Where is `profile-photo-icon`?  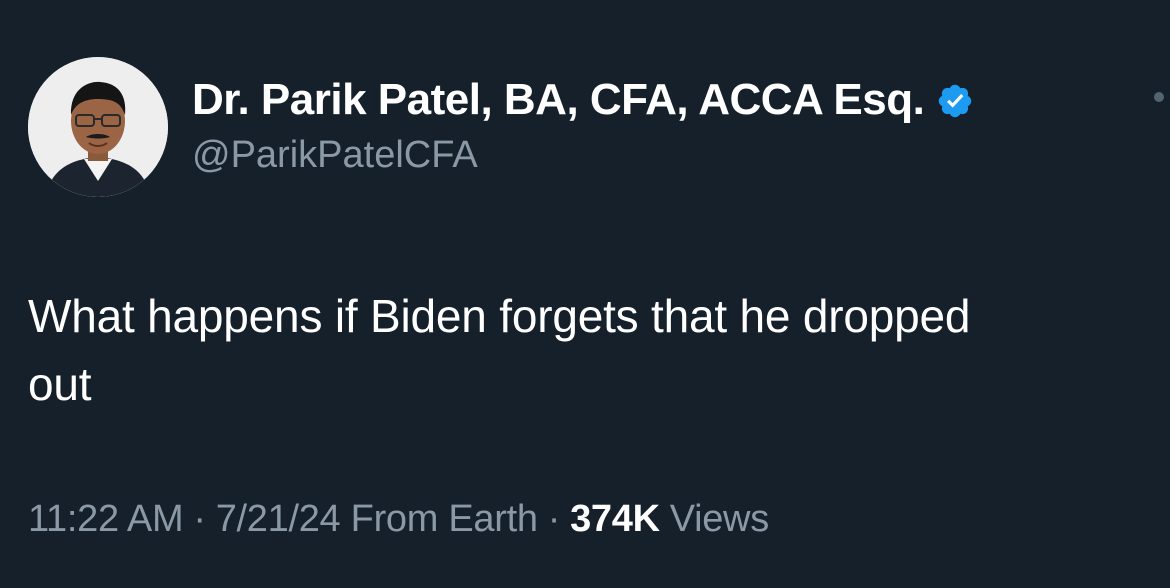
profile-photo-icon is located at coordinates (98, 127).